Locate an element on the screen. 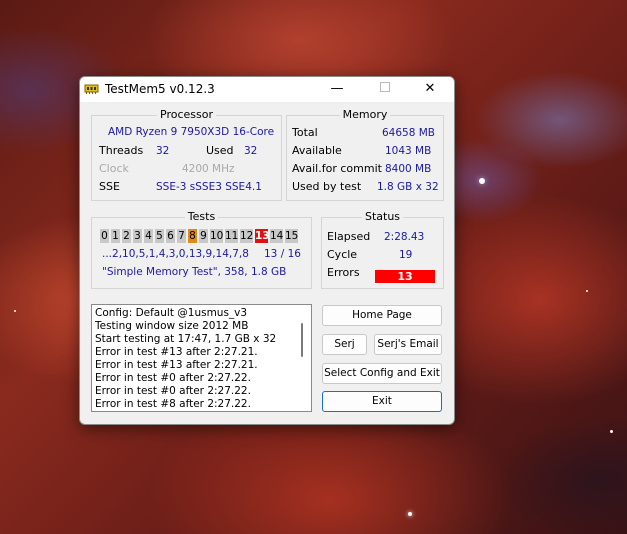  current-test: "Simple Memory Test", 358, 1.8 GB is located at coordinates (194, 272).